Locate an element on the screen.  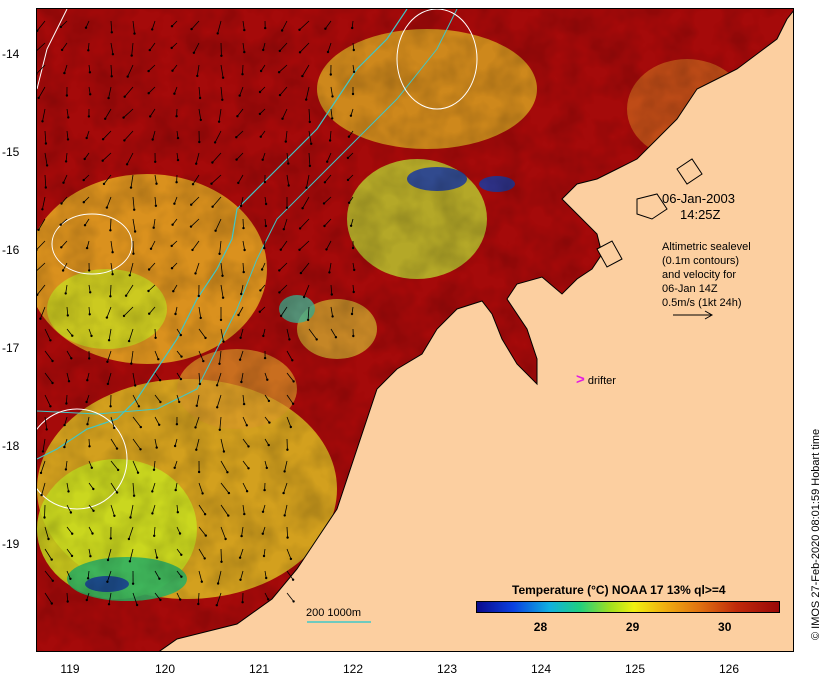
info-line: 06-Jan 14Z is located at coordinates (690, 289).